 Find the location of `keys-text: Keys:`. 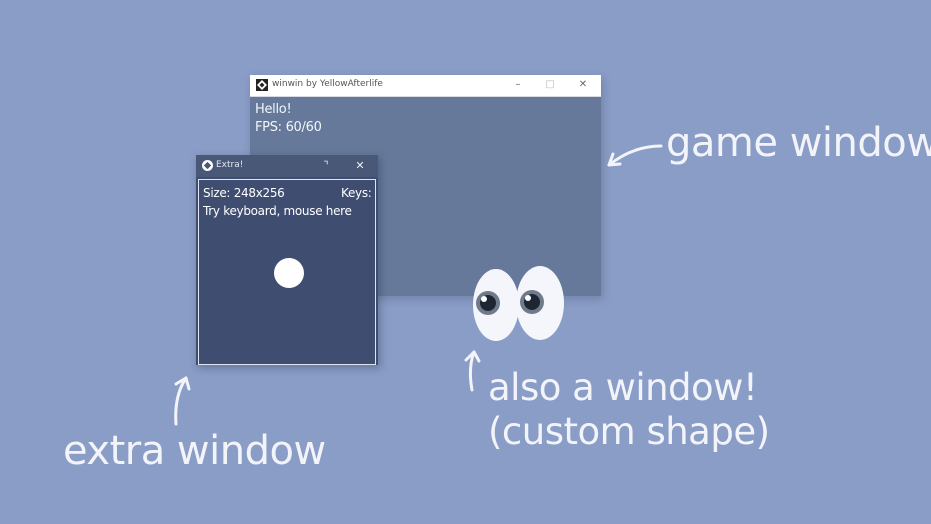

keys-text: Keys: is located at coordinates (356, 193).